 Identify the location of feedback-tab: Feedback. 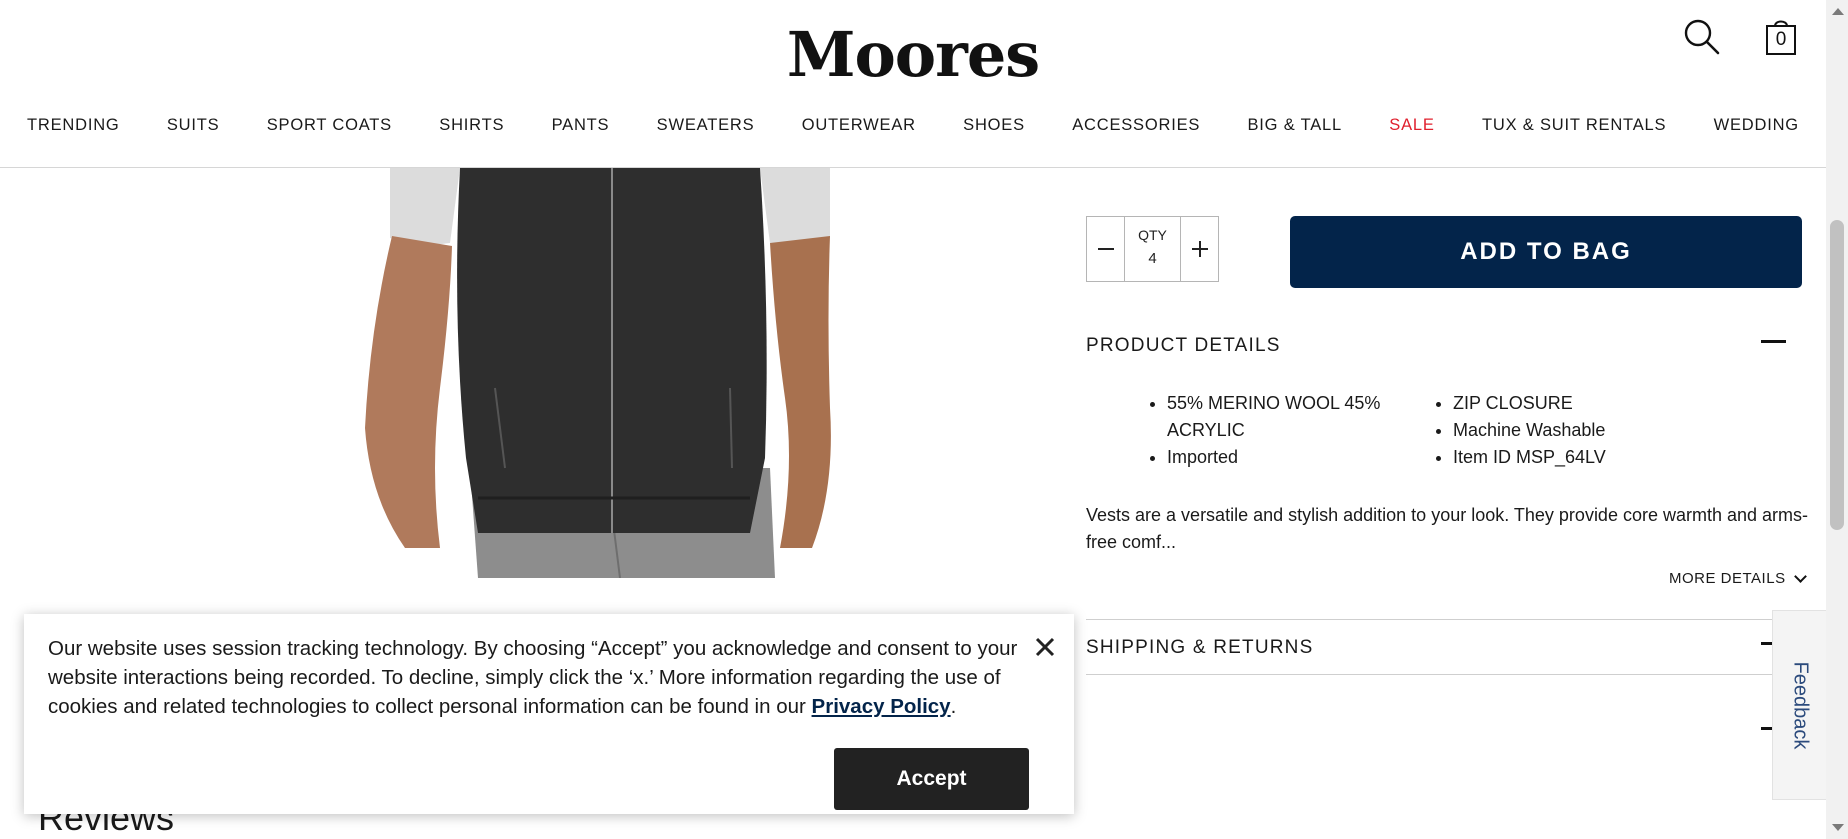
(1799, 705).